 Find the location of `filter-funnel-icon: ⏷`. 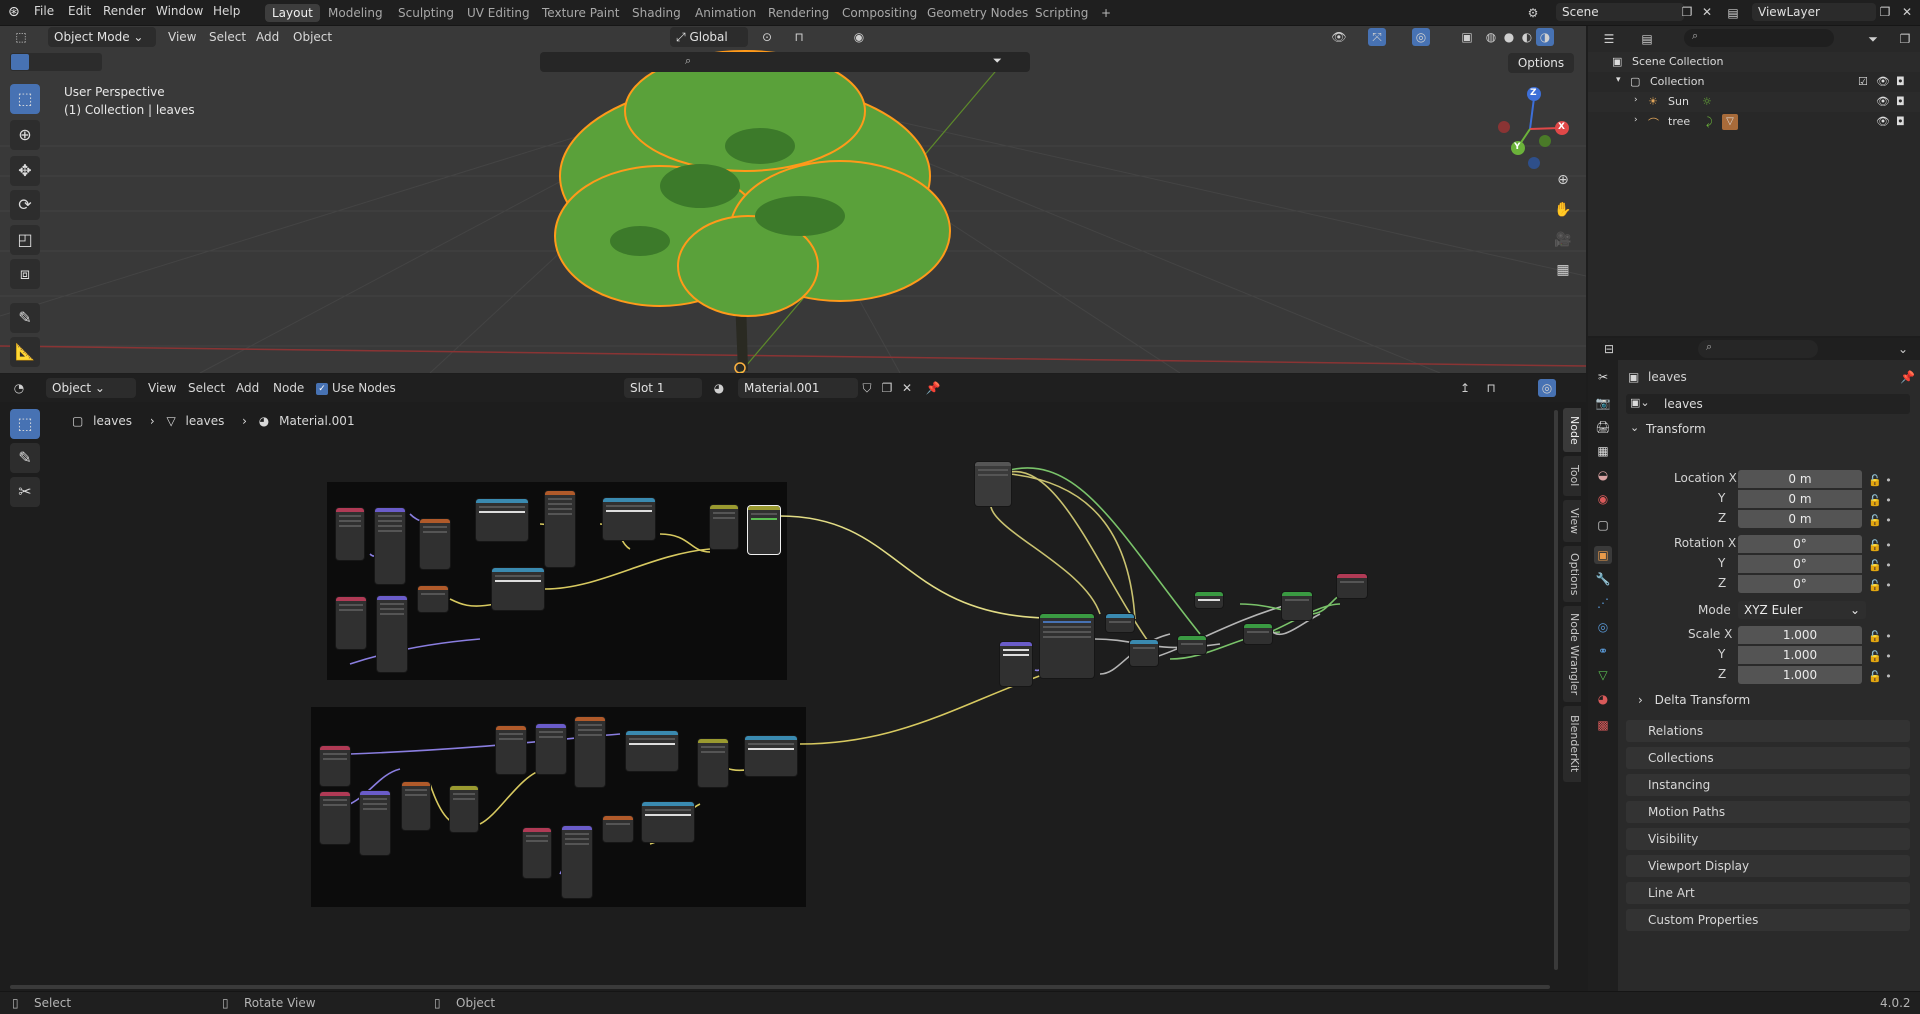

filter-funnel-icon: ⏷ is located at coordinates (997, 61).